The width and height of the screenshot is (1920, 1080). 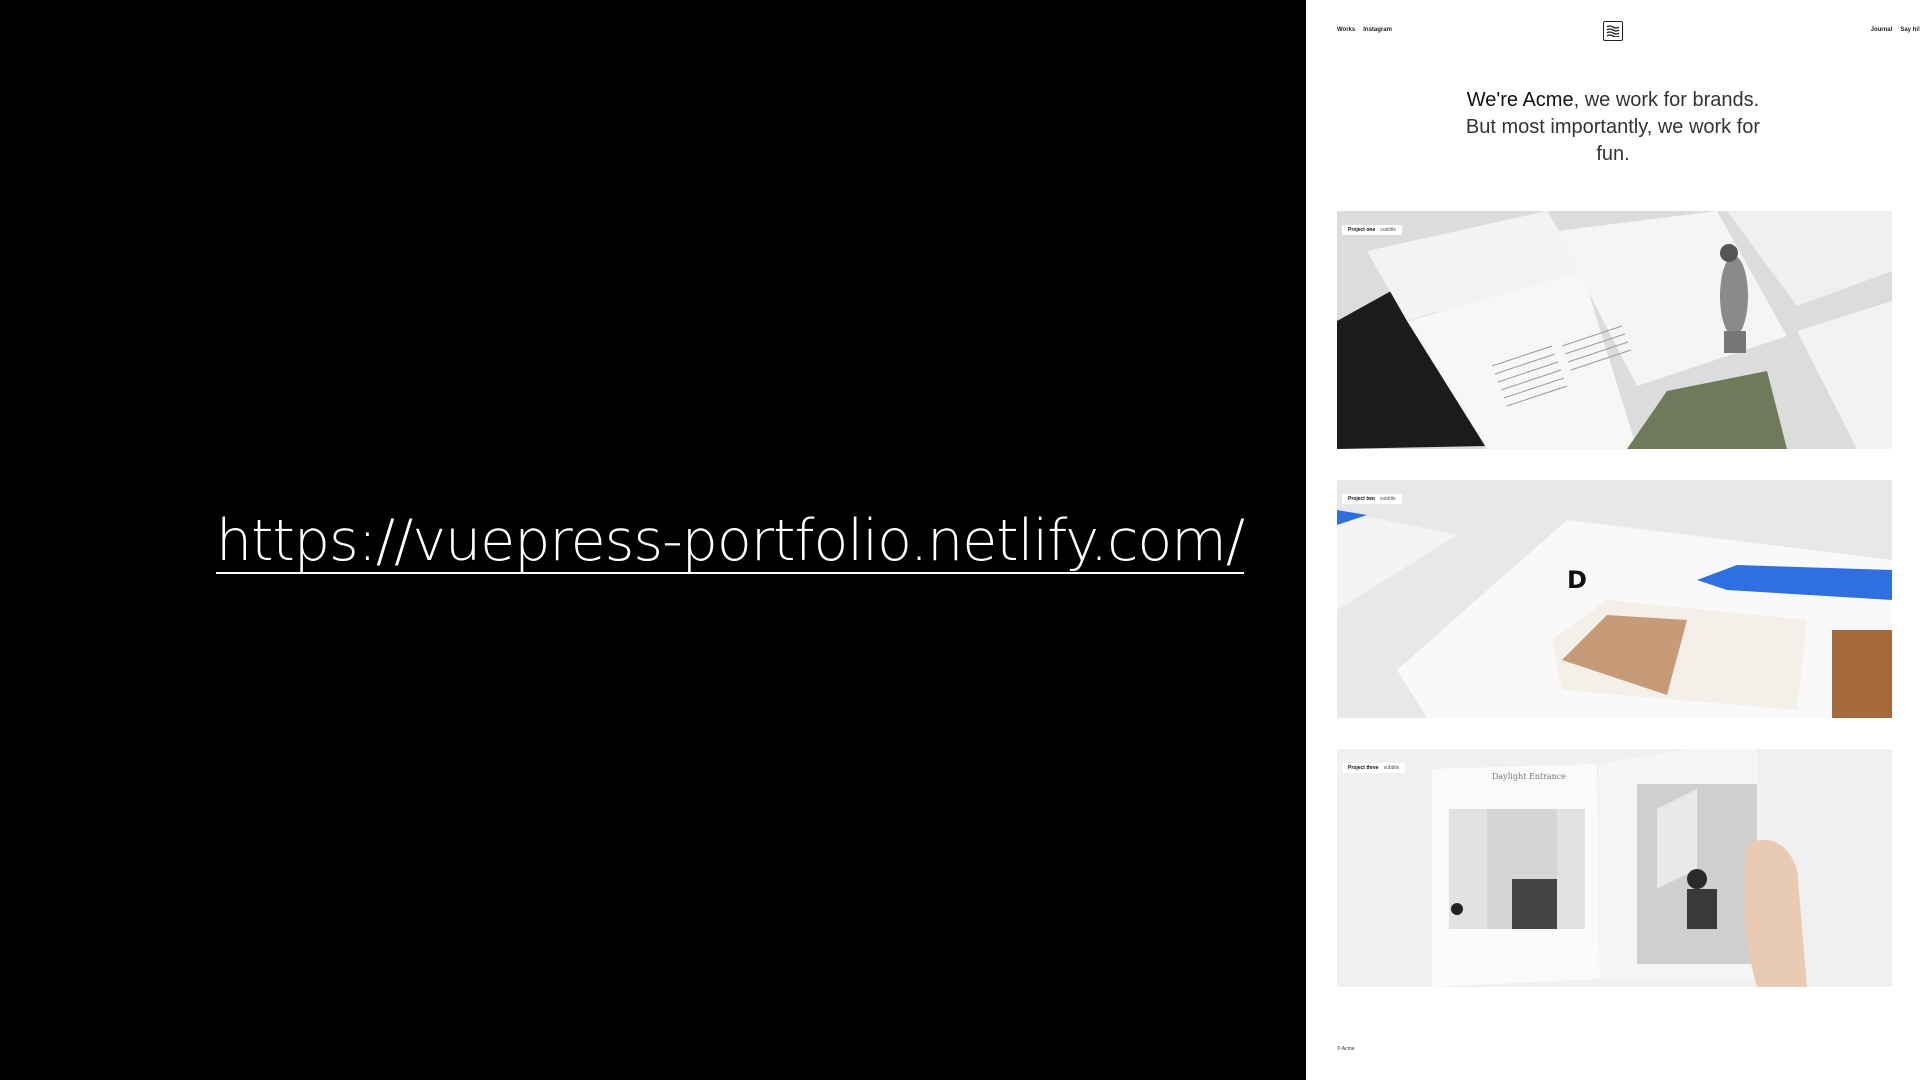 I want to click on project-card-two: D Project two subtitle, so click(x=1614, y=599).